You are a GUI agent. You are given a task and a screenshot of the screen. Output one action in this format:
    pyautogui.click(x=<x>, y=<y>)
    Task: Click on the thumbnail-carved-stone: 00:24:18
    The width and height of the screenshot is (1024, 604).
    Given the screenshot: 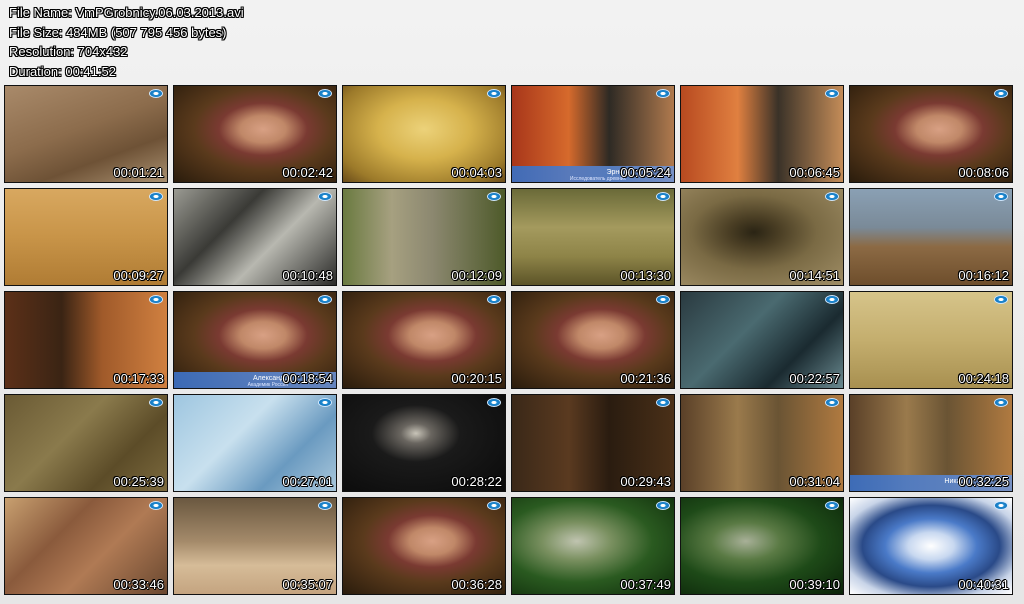 What is the action you would take?
    pyautogui.click(x=931, y=340)
    